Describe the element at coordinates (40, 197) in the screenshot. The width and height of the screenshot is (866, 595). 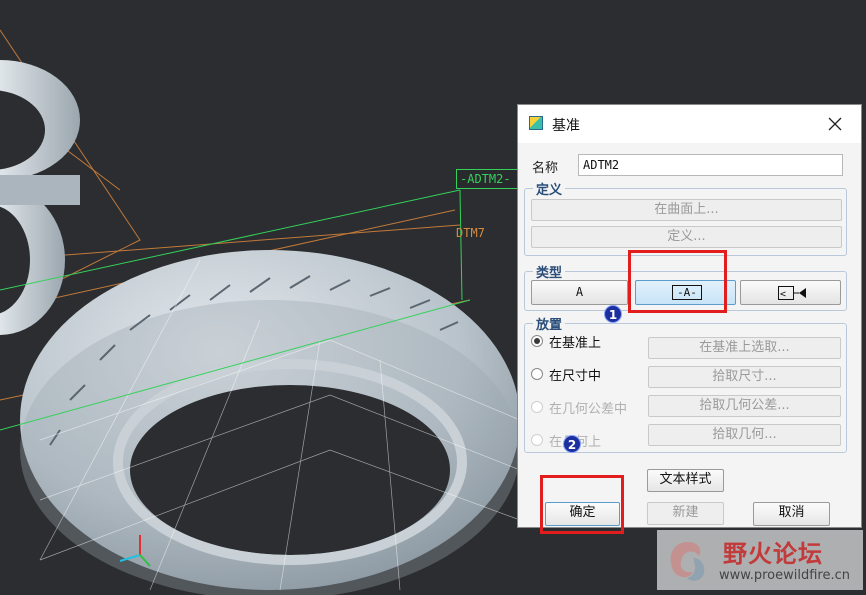
I see `left-tires` at that location.